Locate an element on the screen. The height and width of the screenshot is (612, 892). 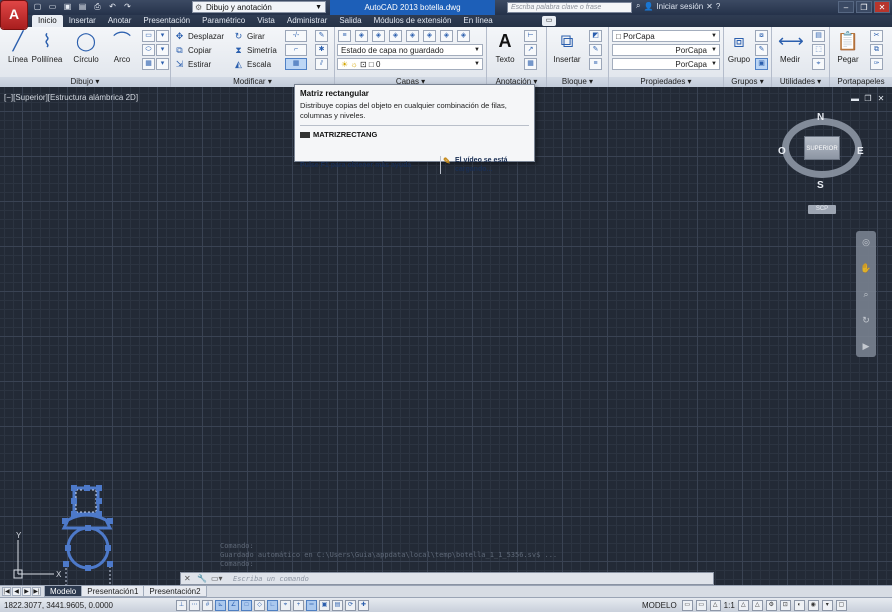
model-space-button: MODELO is located at coordinates (659, 605).